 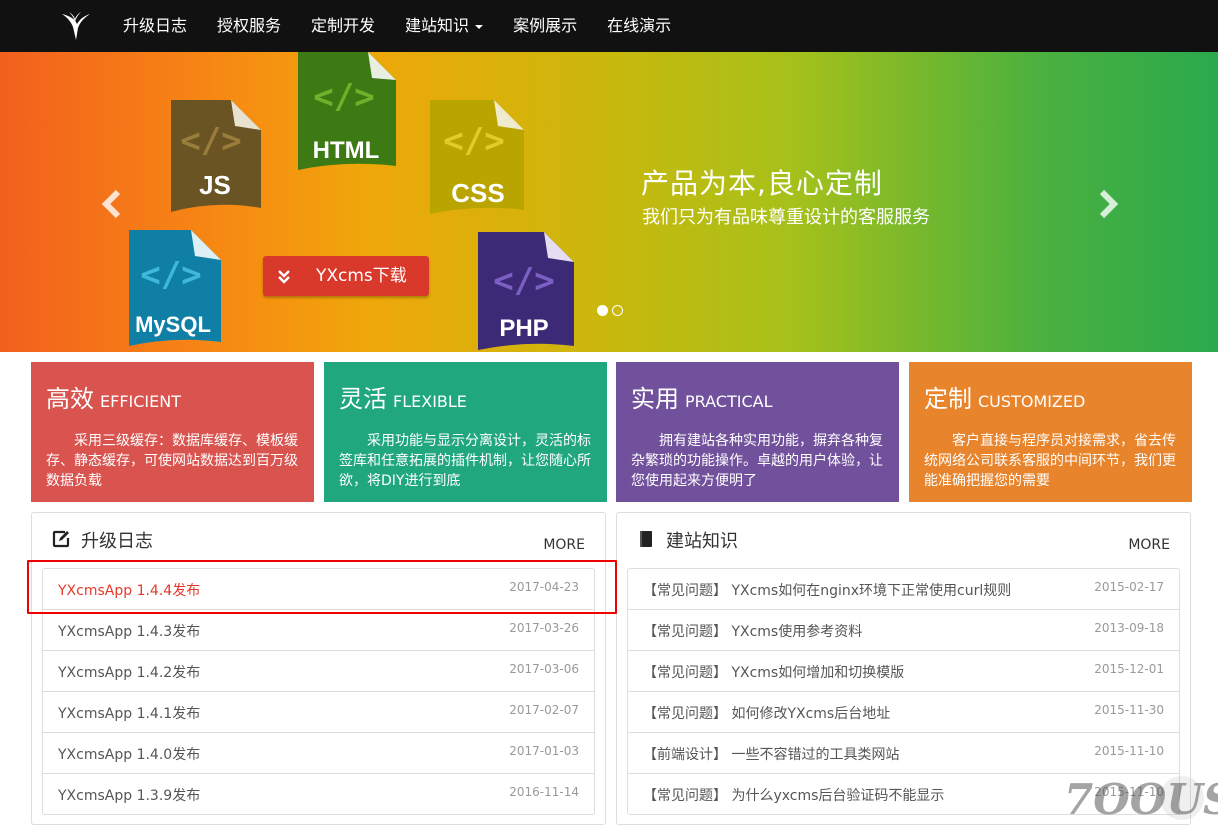 I want to click on item-title: YXcmsApp 1.4.1发布, so click(x=129, y=713).